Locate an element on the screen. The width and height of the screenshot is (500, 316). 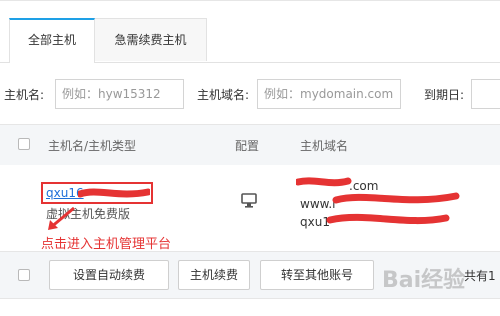
top-divider is located at coordinates (250, 0).